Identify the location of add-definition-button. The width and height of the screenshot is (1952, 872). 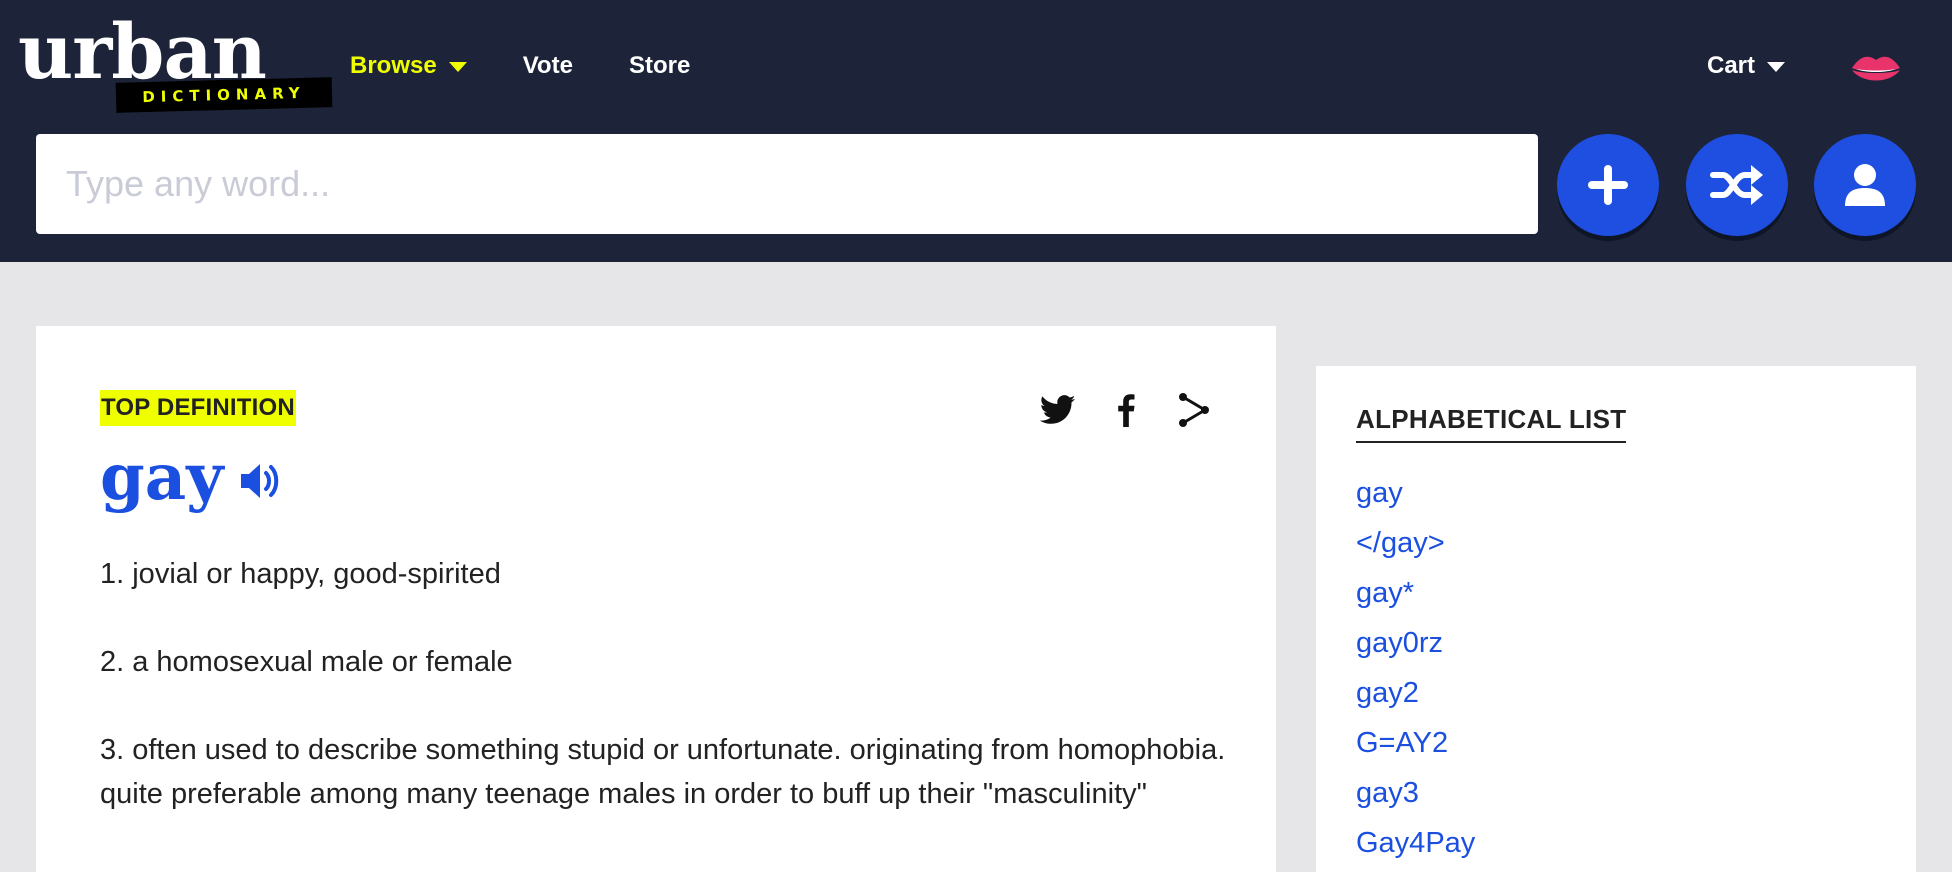
(1608, 185).